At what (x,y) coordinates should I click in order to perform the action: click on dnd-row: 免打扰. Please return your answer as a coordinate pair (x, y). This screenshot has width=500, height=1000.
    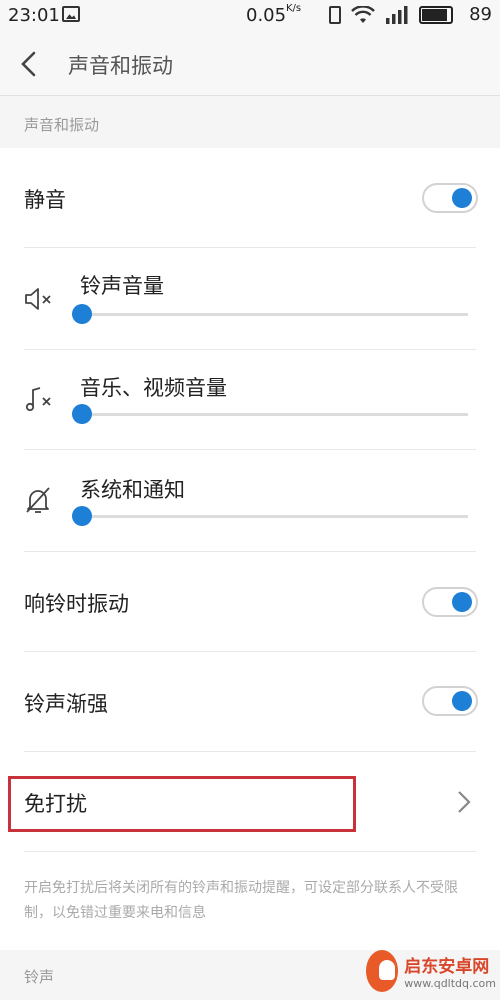
    Looking at the image, I should click on (250, 802).